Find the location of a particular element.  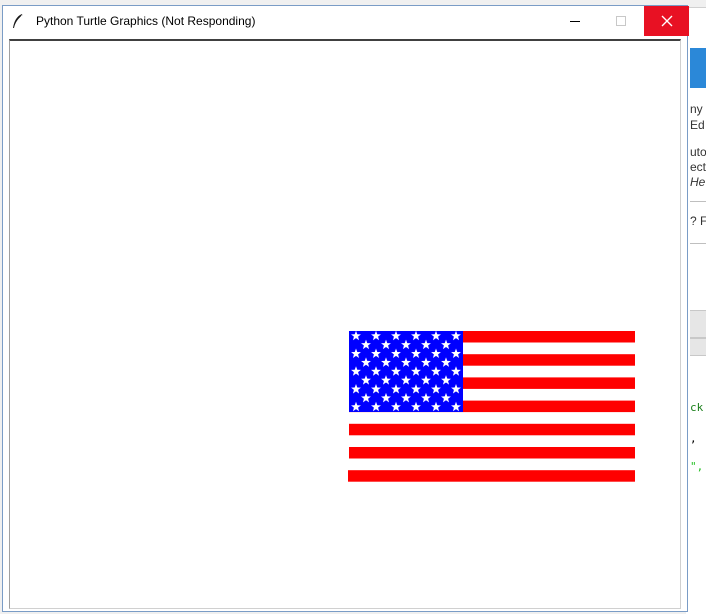

maximize-button is located at coordinates (621, 21).